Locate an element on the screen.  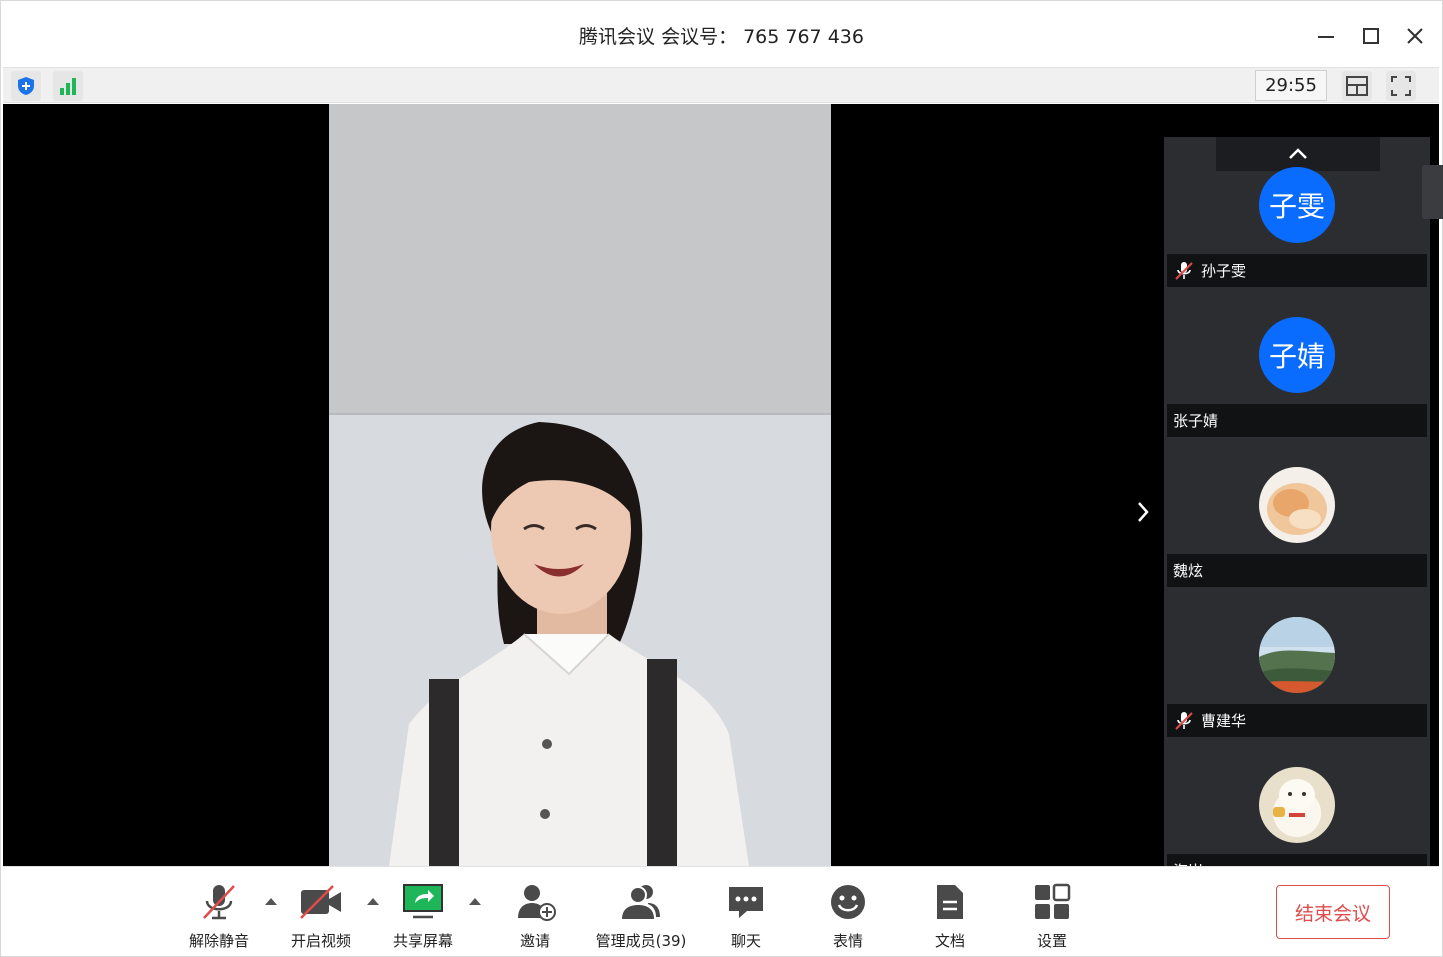
participant-name-bar: 曹建华 is located at coordinates (1297, 720).